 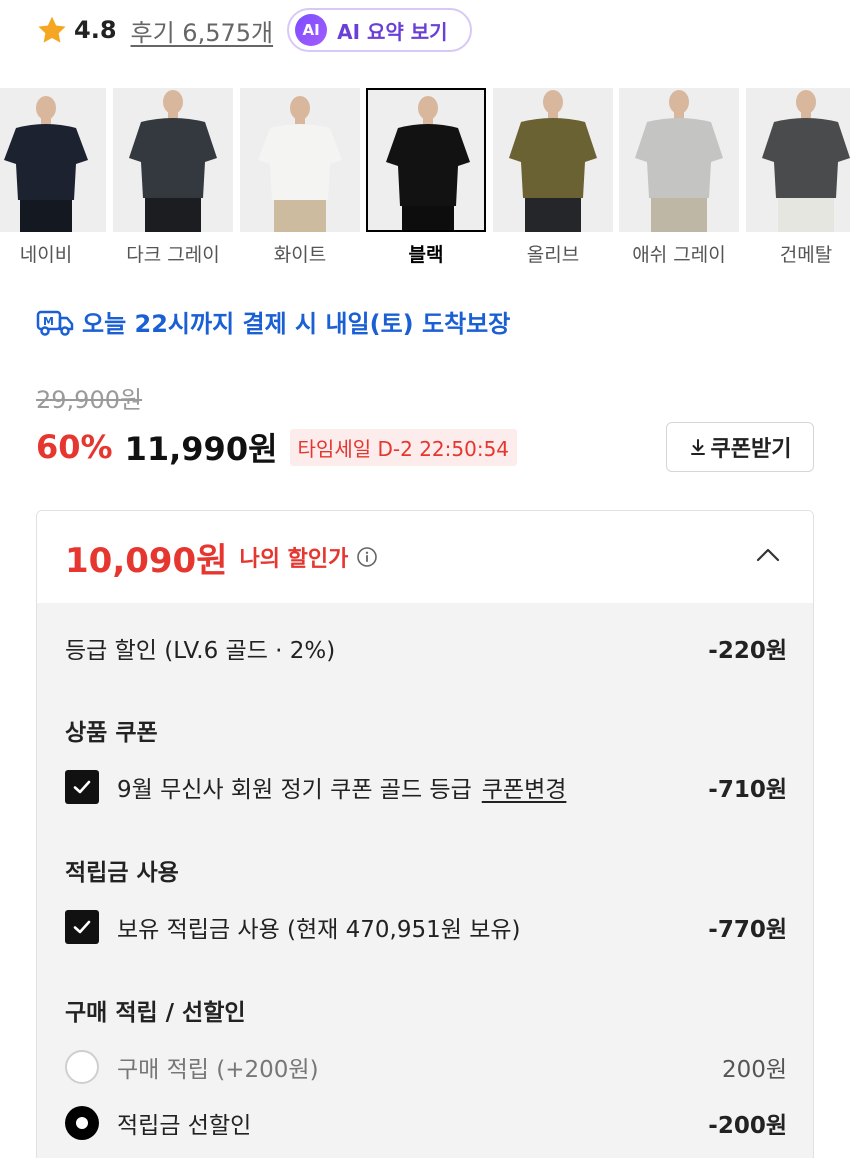 I want to click on color-name: 올리브, so click(x=553, y=255).